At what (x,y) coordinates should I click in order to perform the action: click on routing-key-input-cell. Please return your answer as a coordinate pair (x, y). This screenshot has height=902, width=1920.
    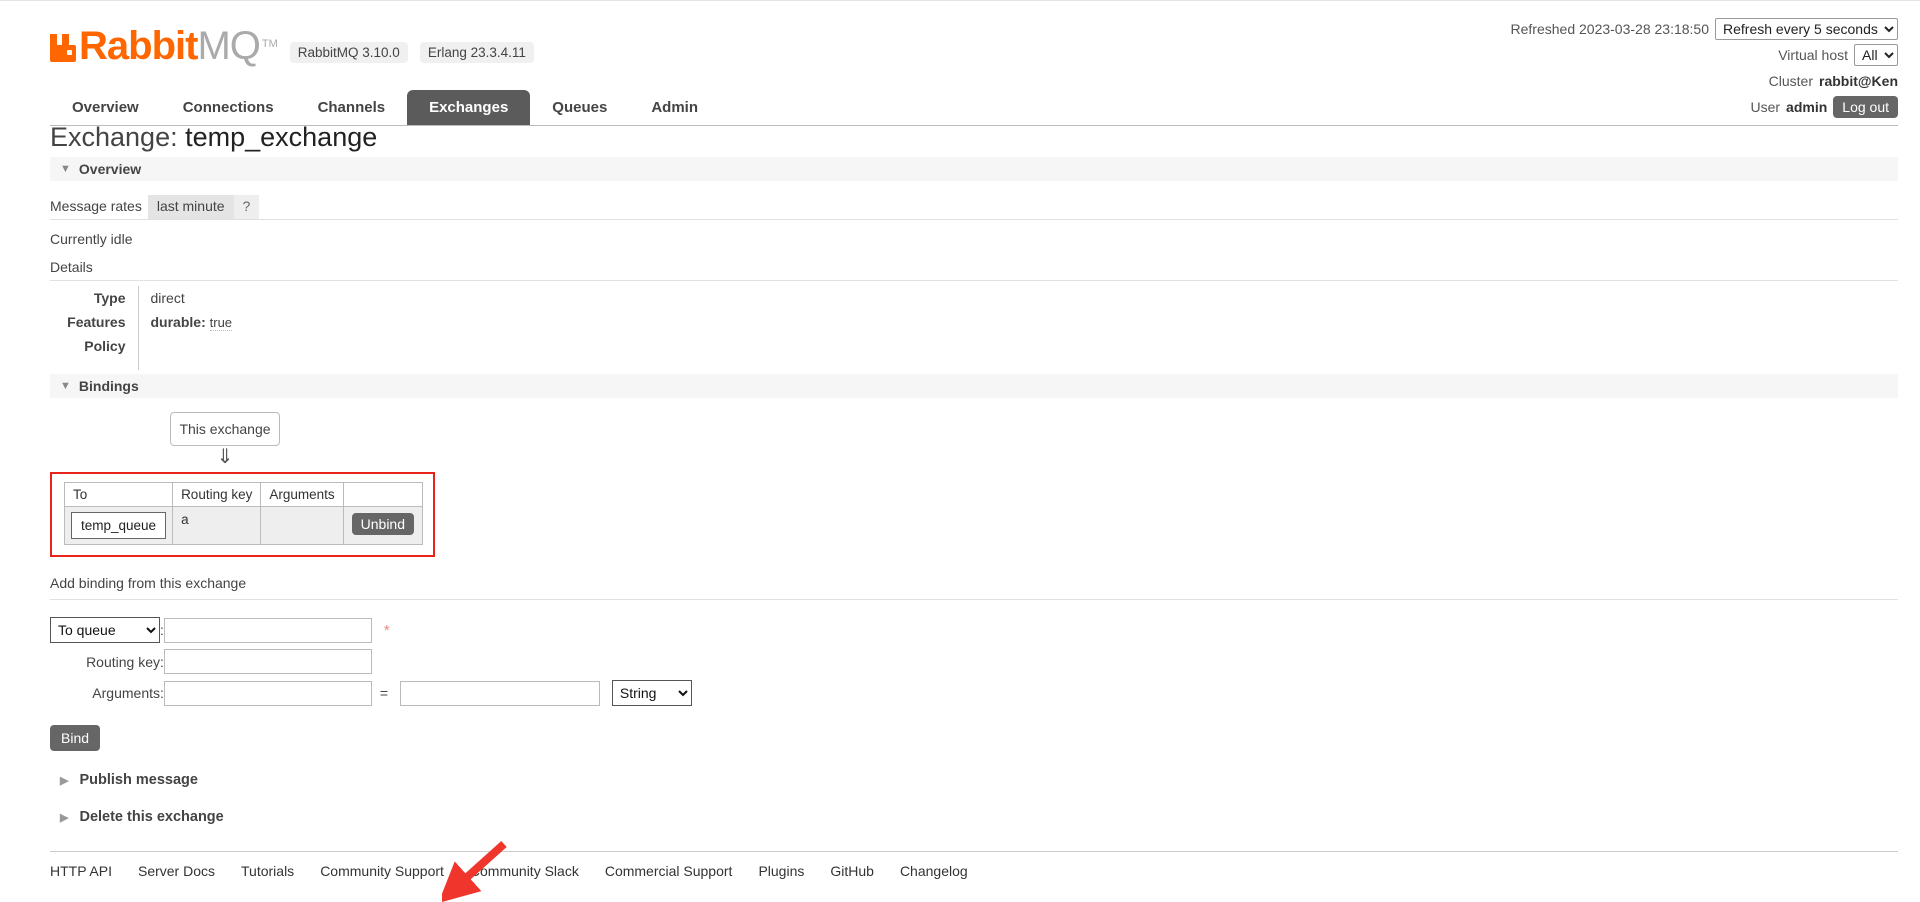
    Looking at the image, I should click on (267, 661).